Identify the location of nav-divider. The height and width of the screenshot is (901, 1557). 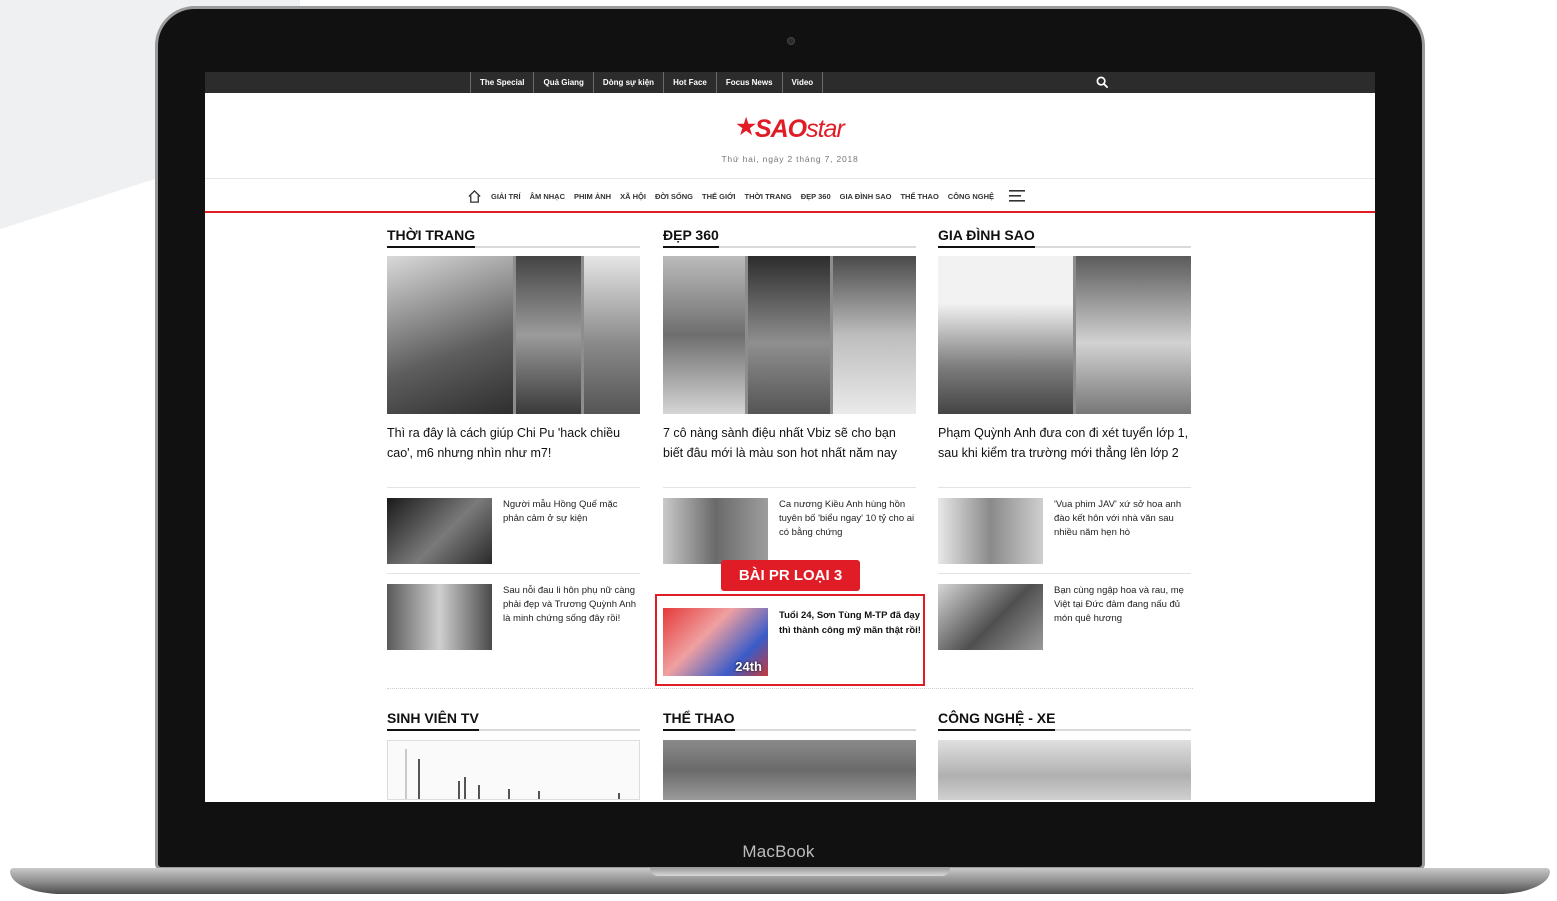
(790, 178).